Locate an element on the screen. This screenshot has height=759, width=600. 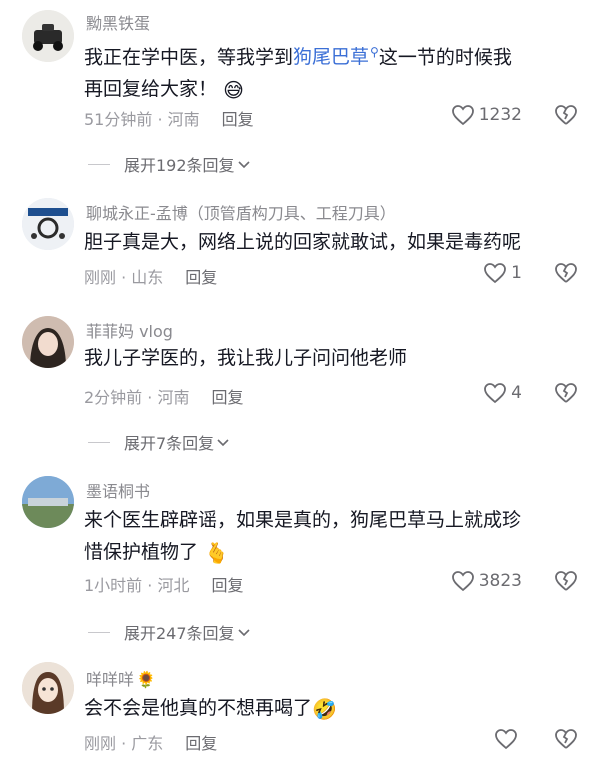
expand-replies-button: 展开7条回复 is located at coordinates (159, 442).